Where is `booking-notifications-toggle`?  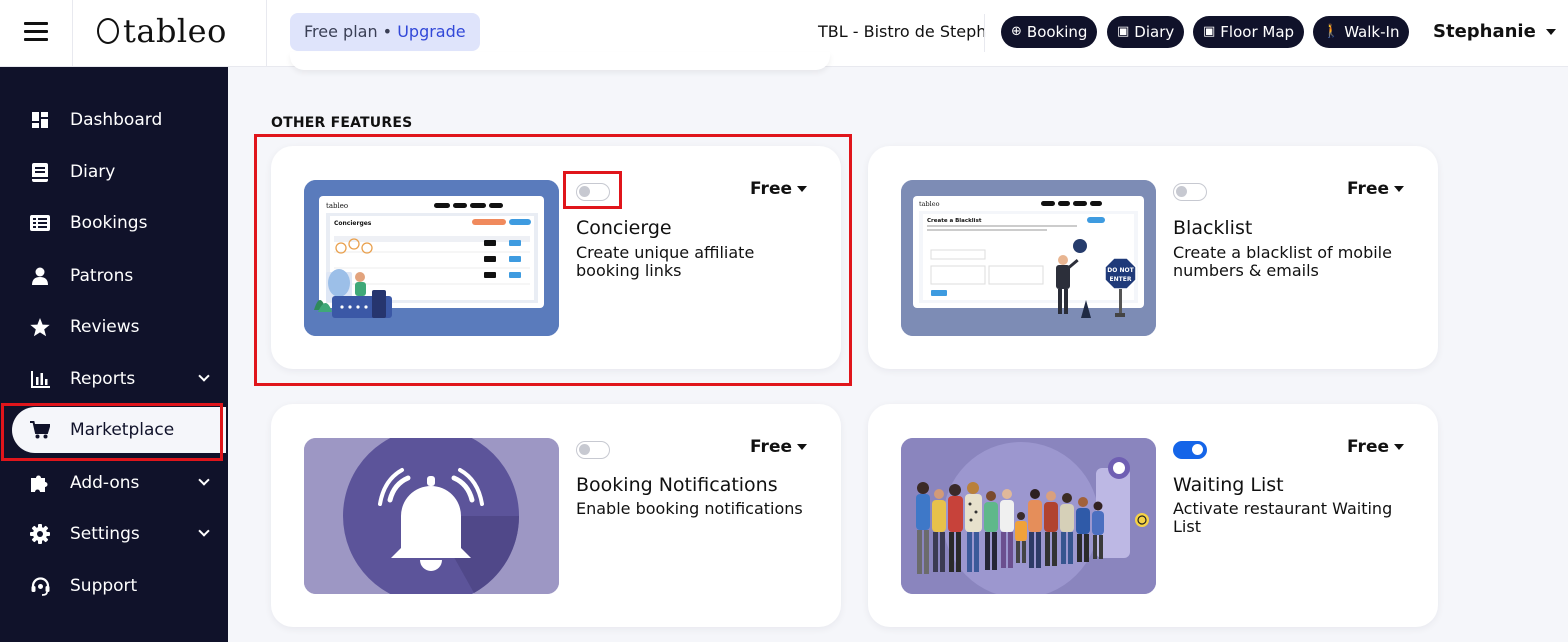
booking-notifications-toggle is located at coordinates (593, 450).